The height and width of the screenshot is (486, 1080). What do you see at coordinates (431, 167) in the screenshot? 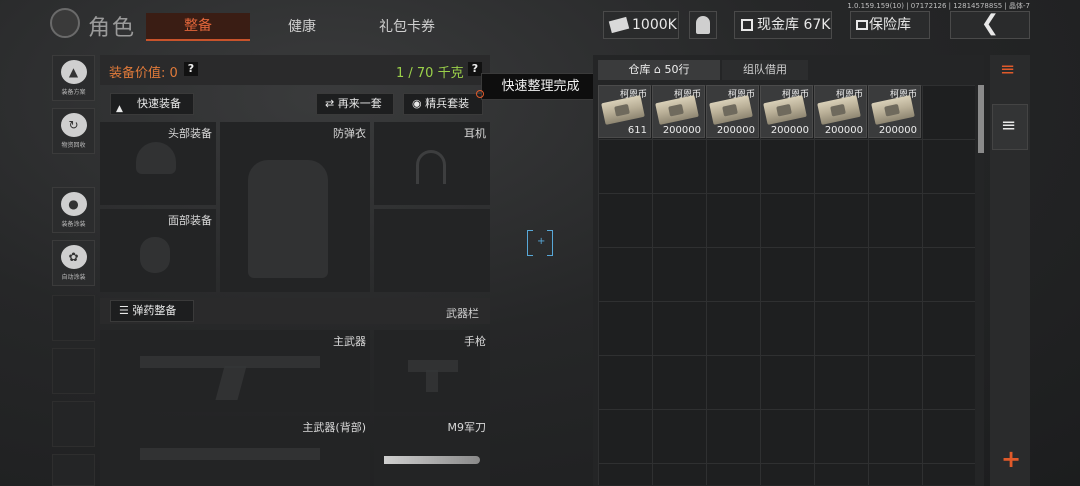
I see `headset-silhouette-icon` at bounding box center [431, 167].